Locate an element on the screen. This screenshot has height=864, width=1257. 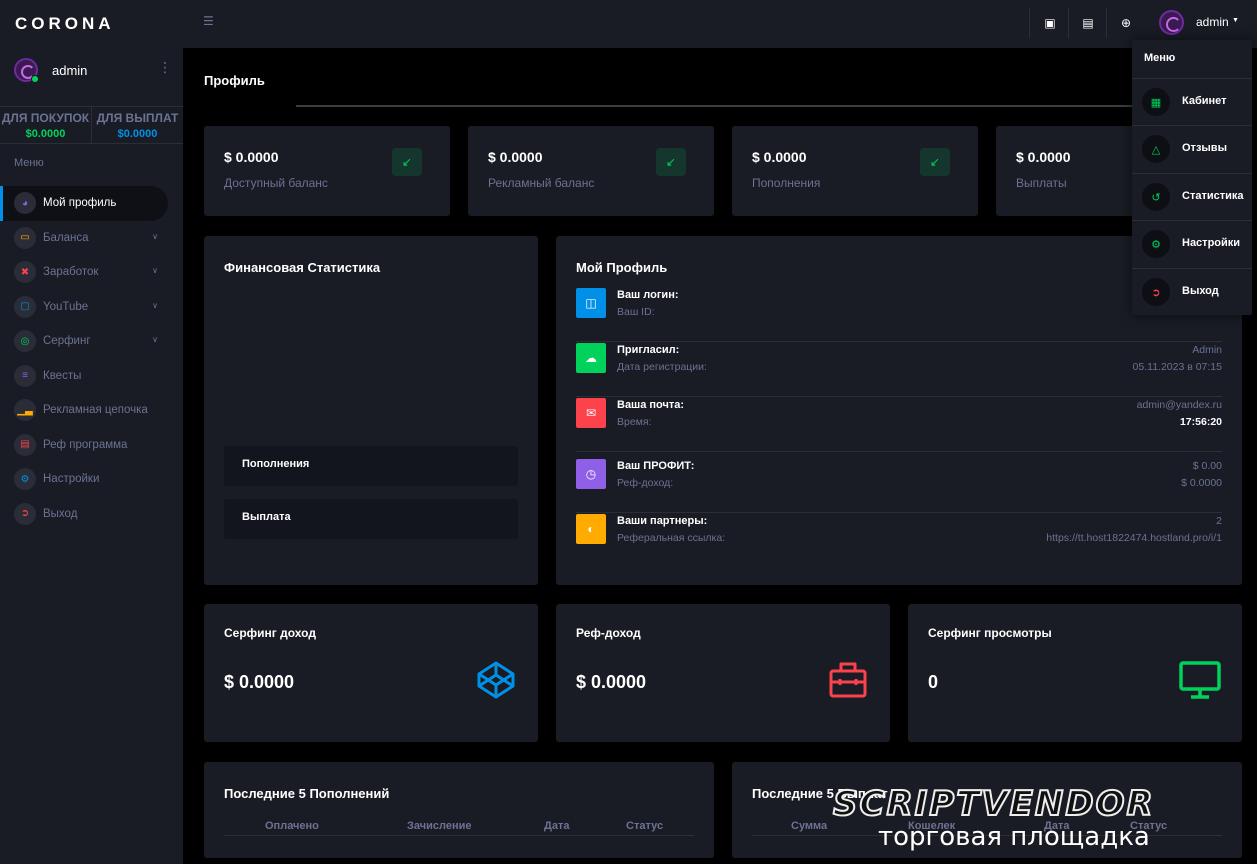
brand-logo: CORONA is located at coordinates (65, 24).